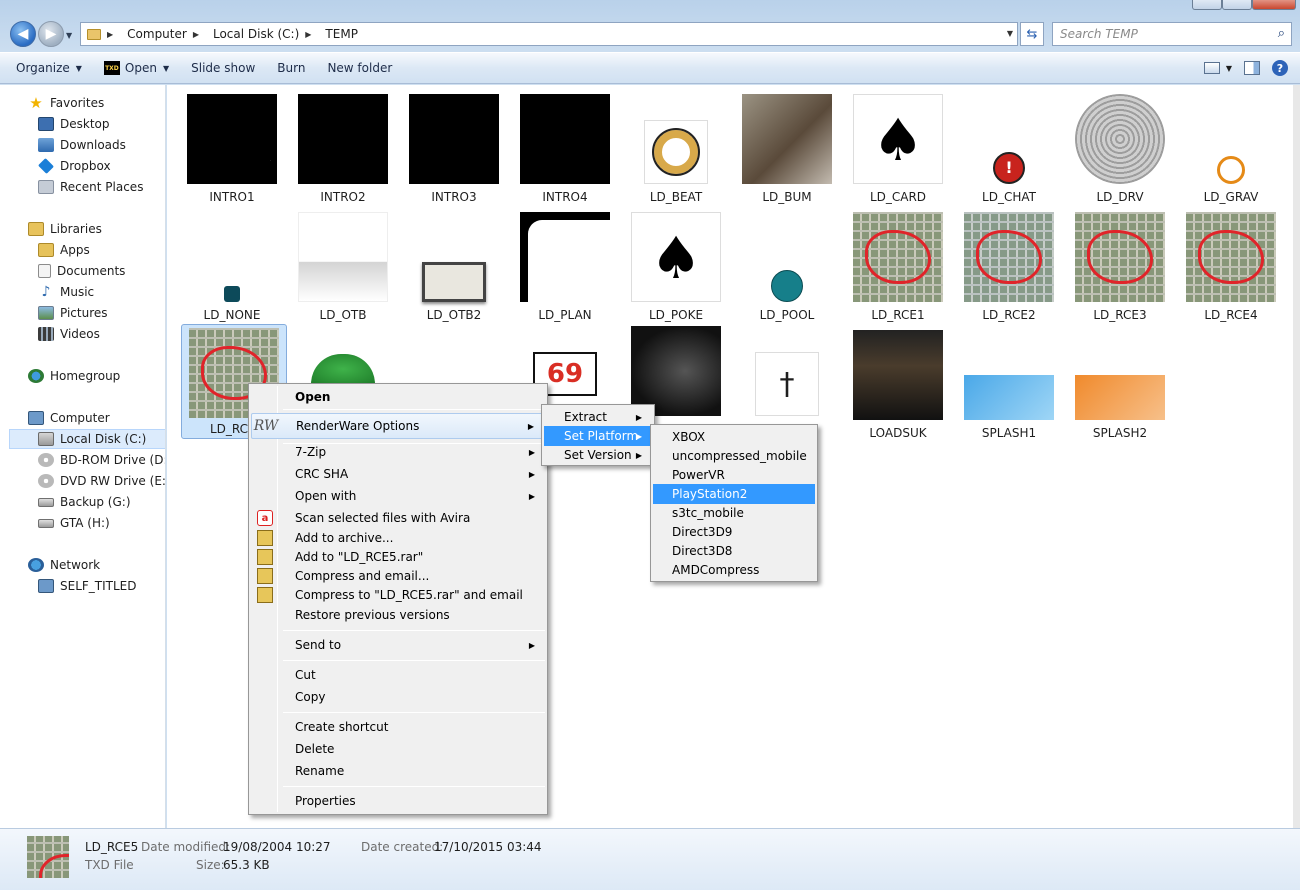  What do you see at coordinates (1120, 147) in the screenshot?
I see `file-tile-ld-drv: LD_DRV` at bounding box center [1120, 147].